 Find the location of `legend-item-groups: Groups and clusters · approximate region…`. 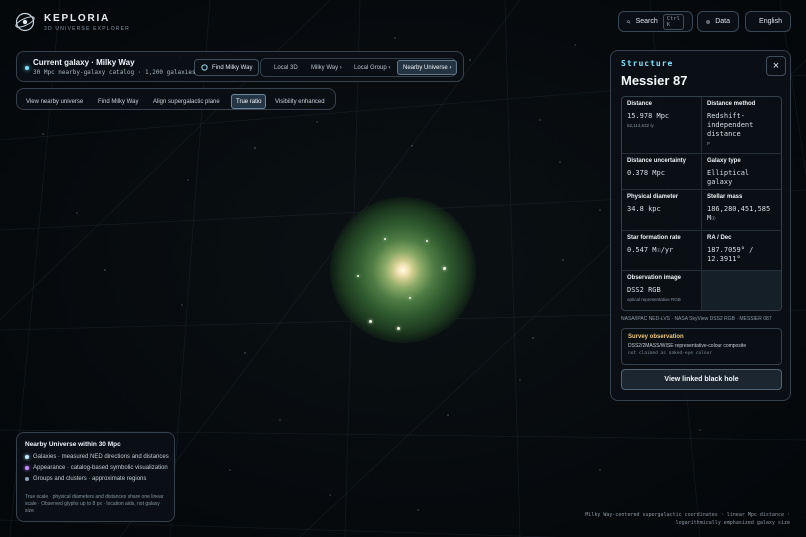

legend-item-groups: Groups and clusters · approximate region… is located at coordinates (85, 479).